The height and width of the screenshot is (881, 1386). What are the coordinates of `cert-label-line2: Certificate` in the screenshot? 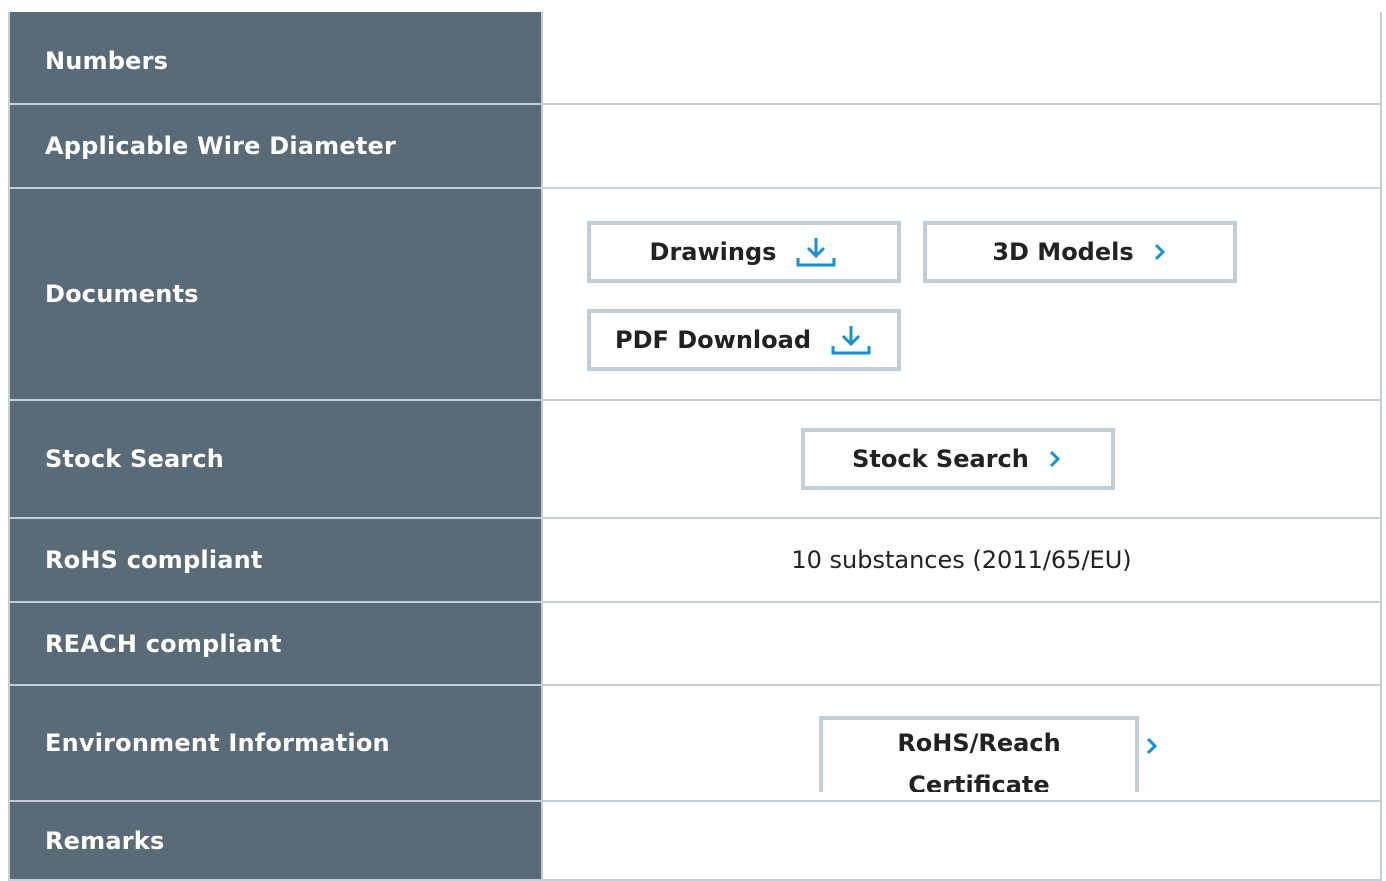 It's located at (979, 781).